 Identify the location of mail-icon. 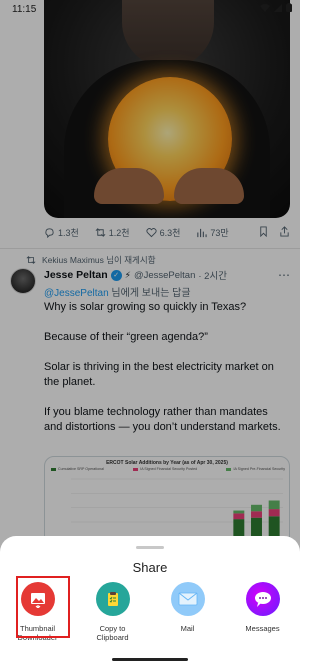
(187, 599).